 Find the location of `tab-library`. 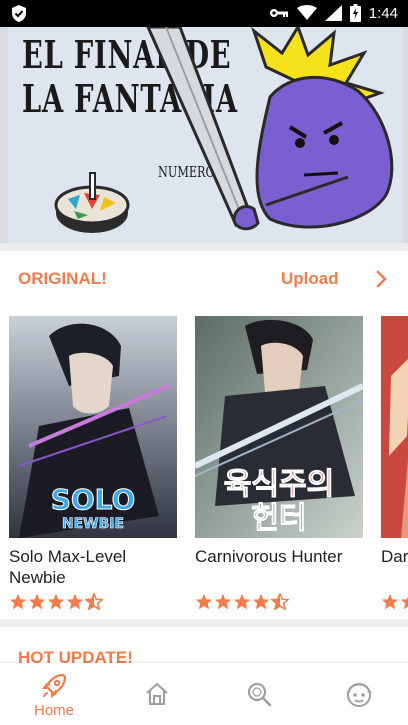

tab-library is located at coordinates (157, 694).